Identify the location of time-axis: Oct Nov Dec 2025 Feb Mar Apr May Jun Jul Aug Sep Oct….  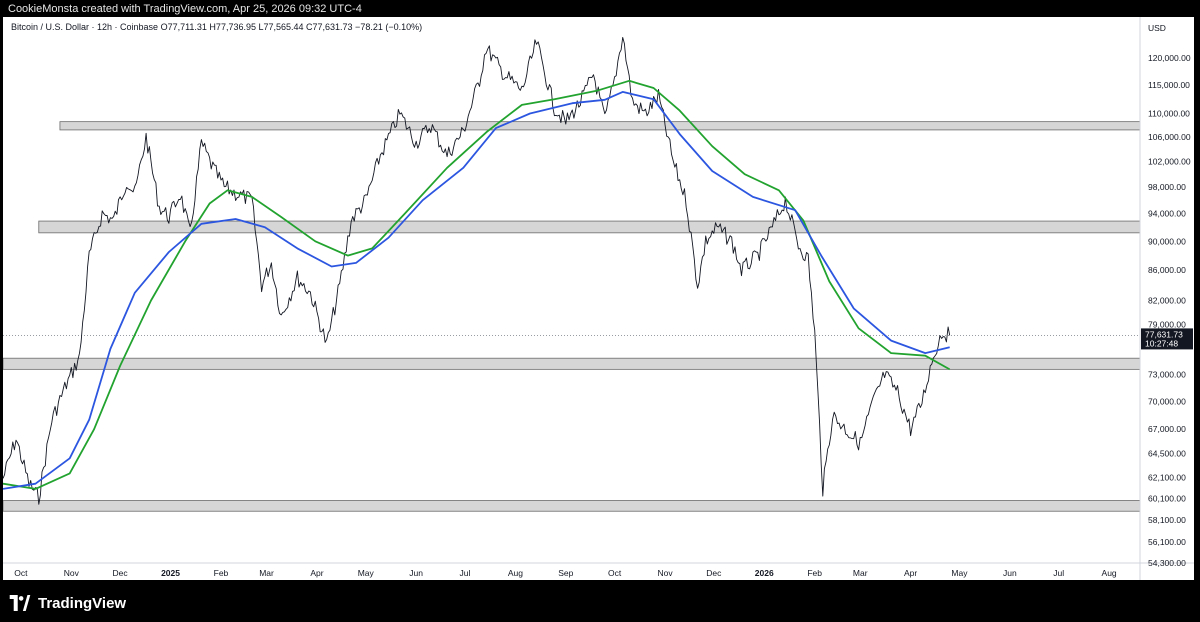
(565, 573).